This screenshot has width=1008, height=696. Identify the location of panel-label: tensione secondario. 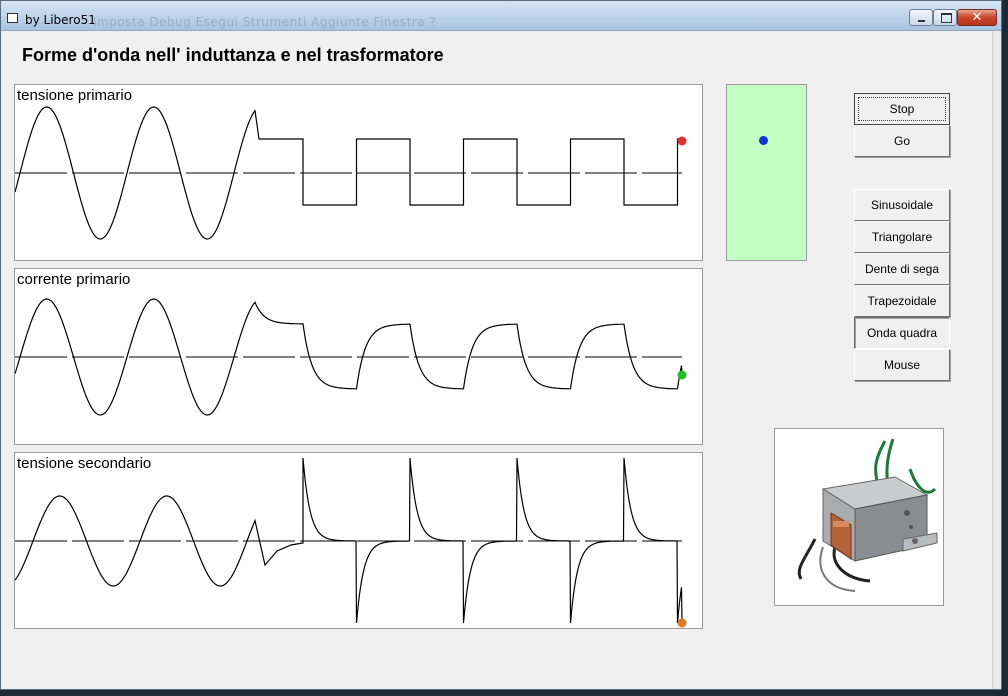
(84, 463).